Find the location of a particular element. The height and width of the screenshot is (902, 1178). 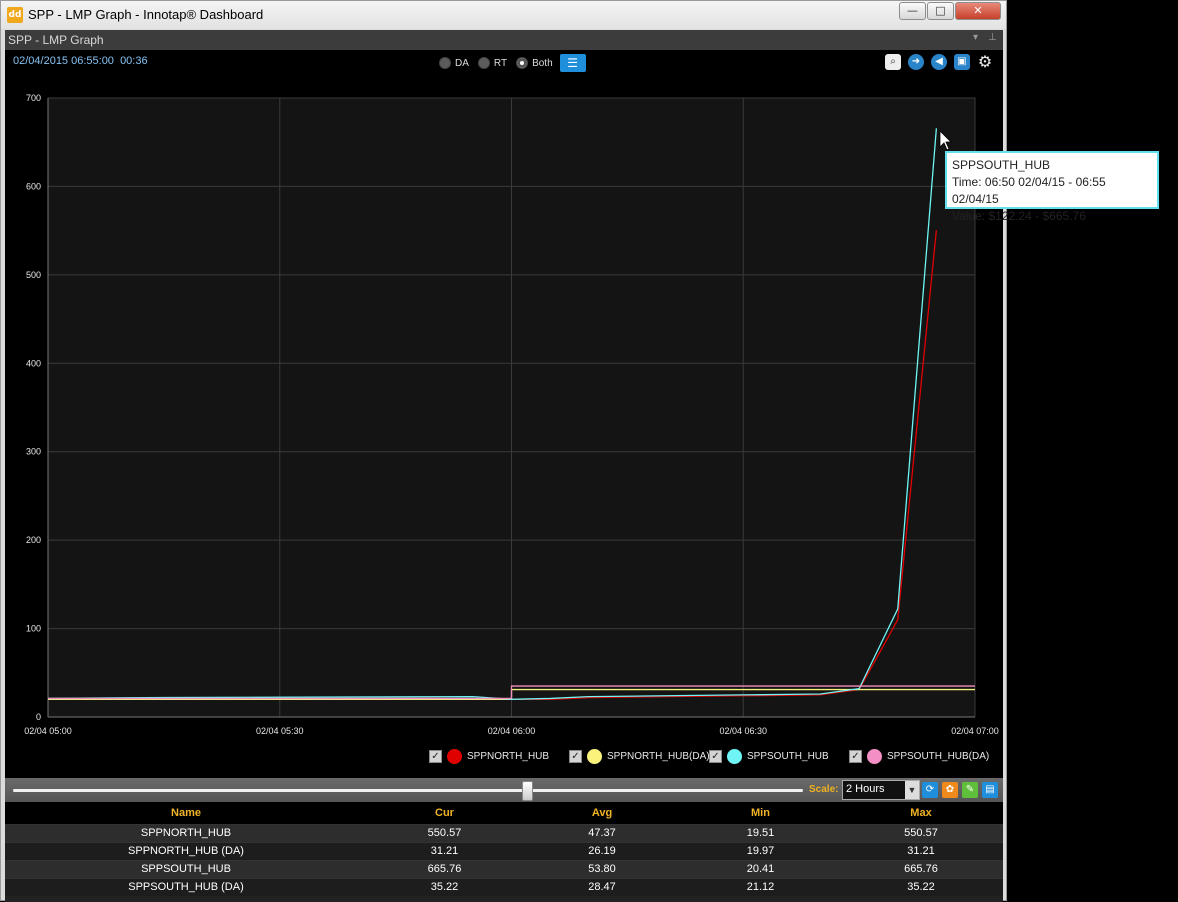

cell-min: 21.12 is located at coordinates (760, 887).